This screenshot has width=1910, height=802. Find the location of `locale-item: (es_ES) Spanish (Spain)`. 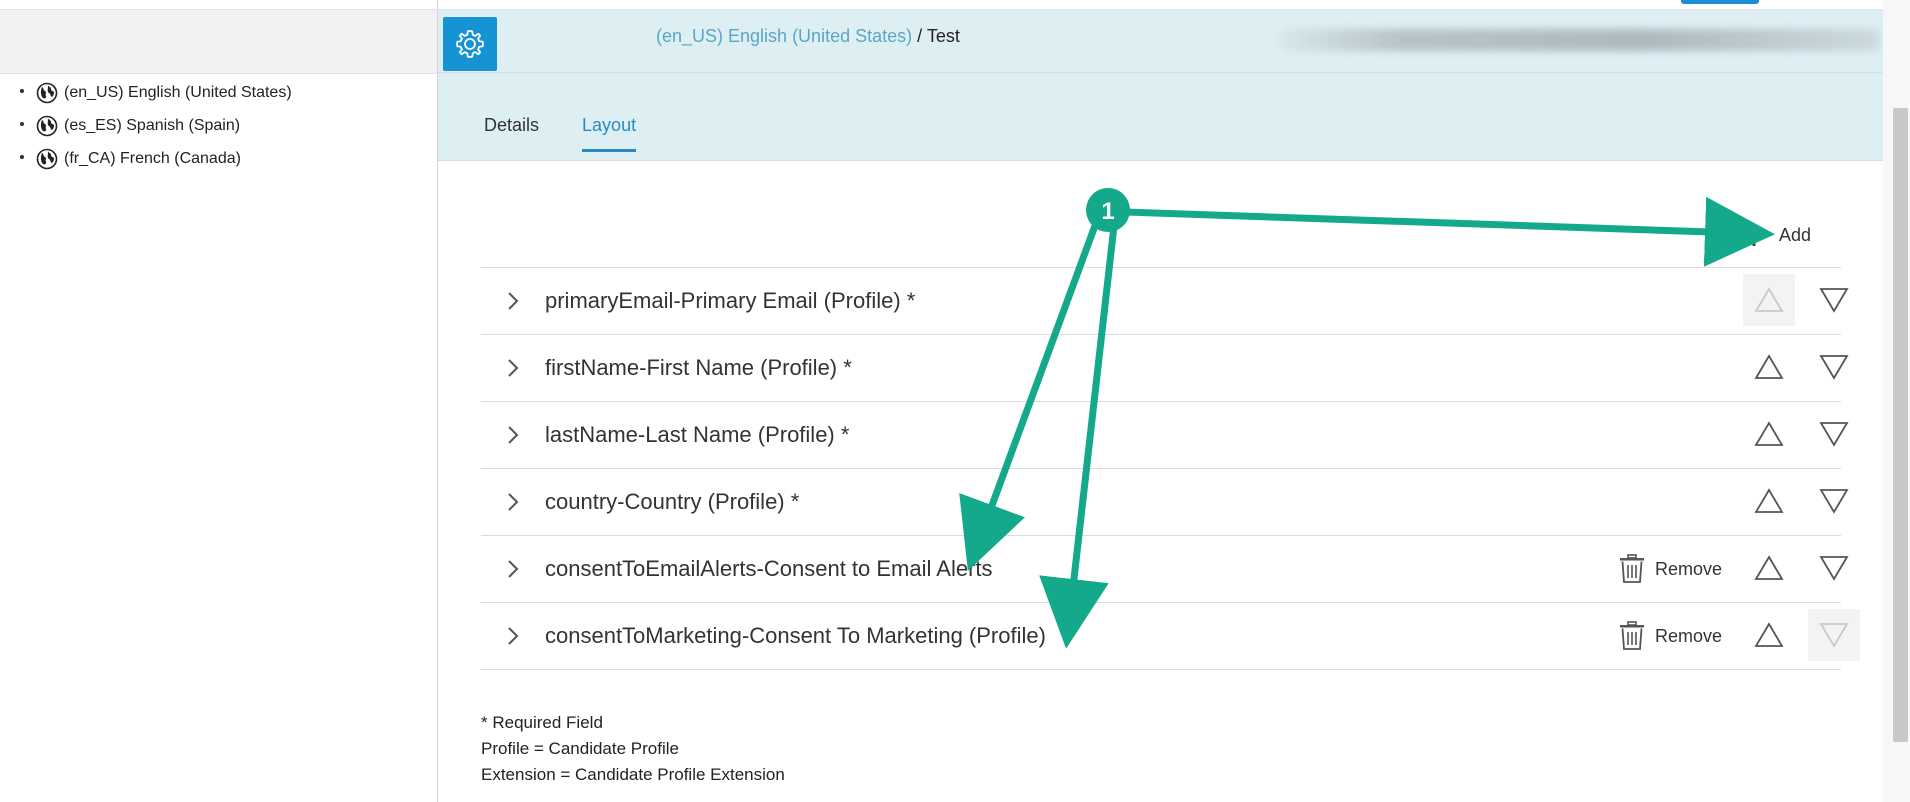

locale-item: (es_ES) Spanish (Spain) is located at coordinates (156, 125).